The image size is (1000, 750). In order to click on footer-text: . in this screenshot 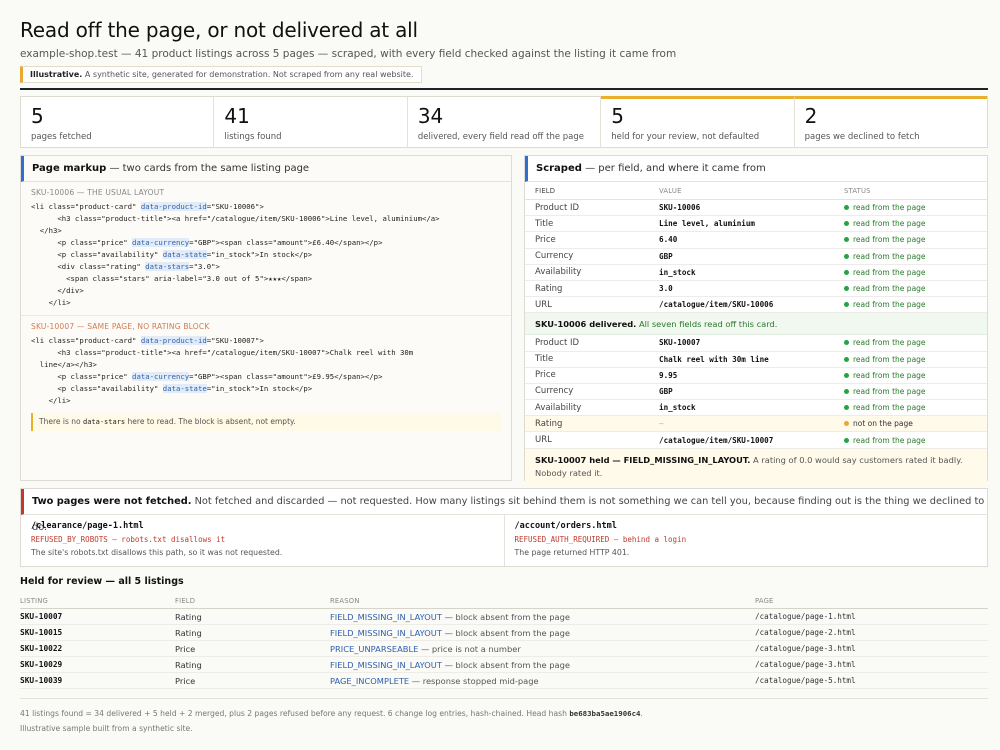, I will do `click(641, 713)`.